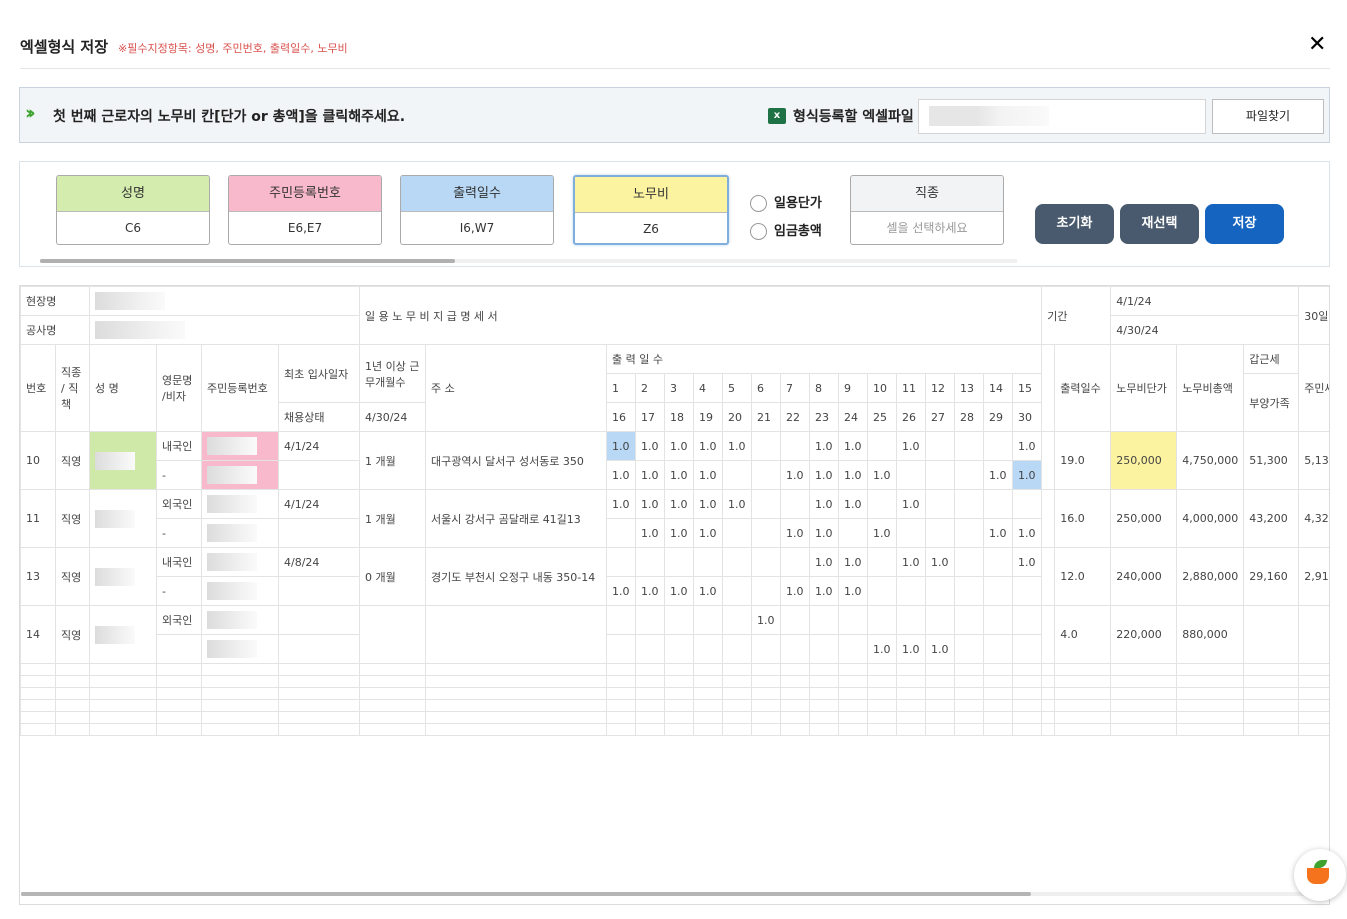 This screenshot has width=1347, height=919. I want to click on row-address, so click(516, 634).